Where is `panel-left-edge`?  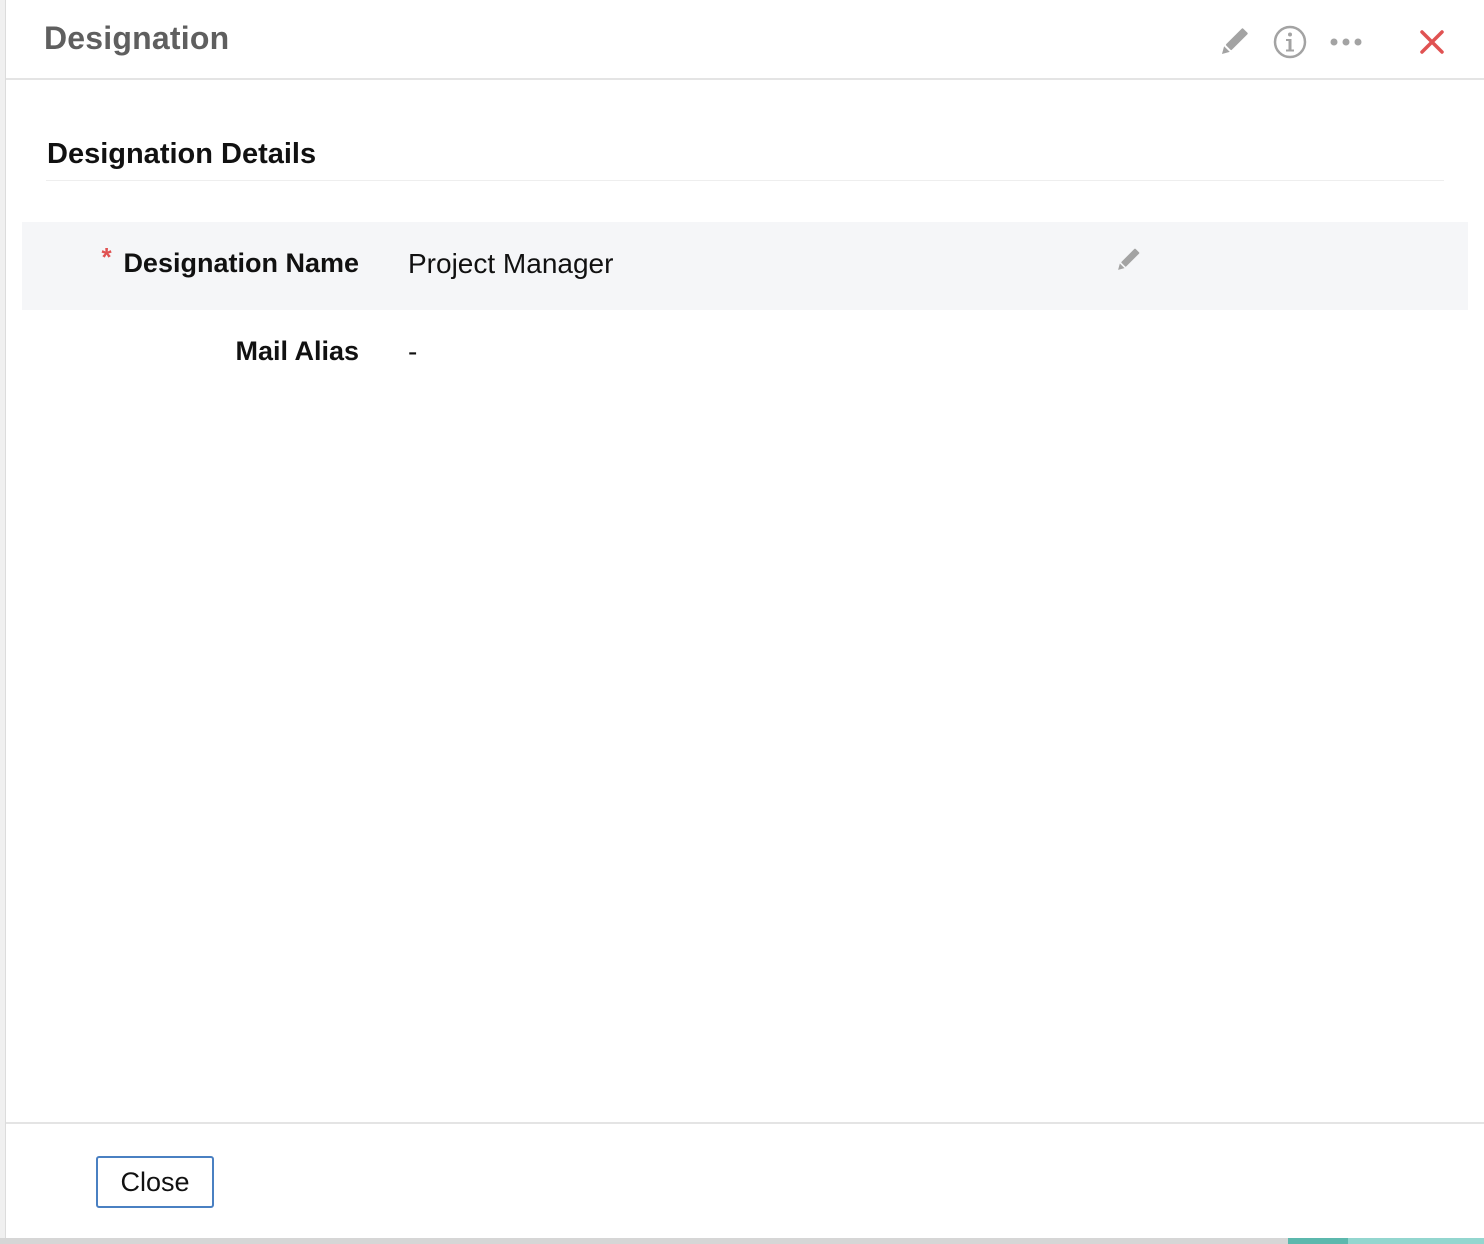 panel-left-edge is located at coordinates (3, 622).